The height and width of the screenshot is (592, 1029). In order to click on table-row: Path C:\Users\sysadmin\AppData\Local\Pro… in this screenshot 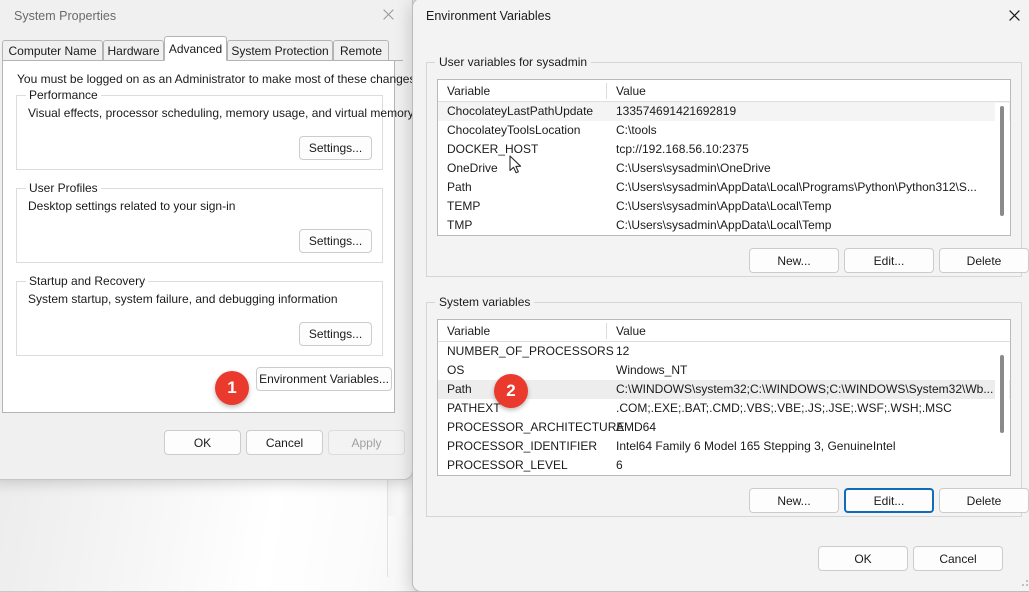, I will do `click(724, 187)`.